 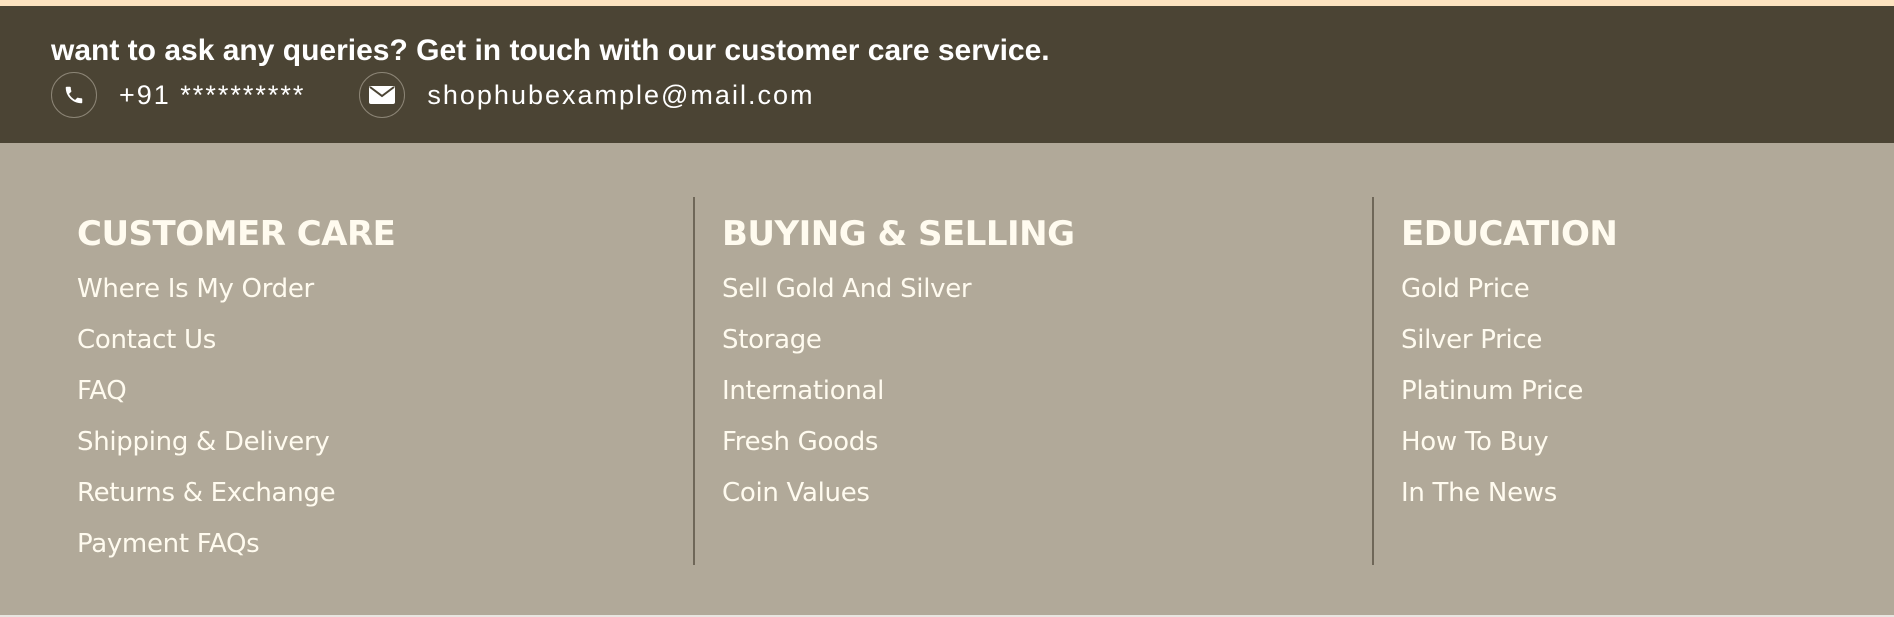 What do you see at coordinates (168, 544) in the screenshot?
I see `link-payment-faqs: Payment FAQs` at bounding box center [168, 544].